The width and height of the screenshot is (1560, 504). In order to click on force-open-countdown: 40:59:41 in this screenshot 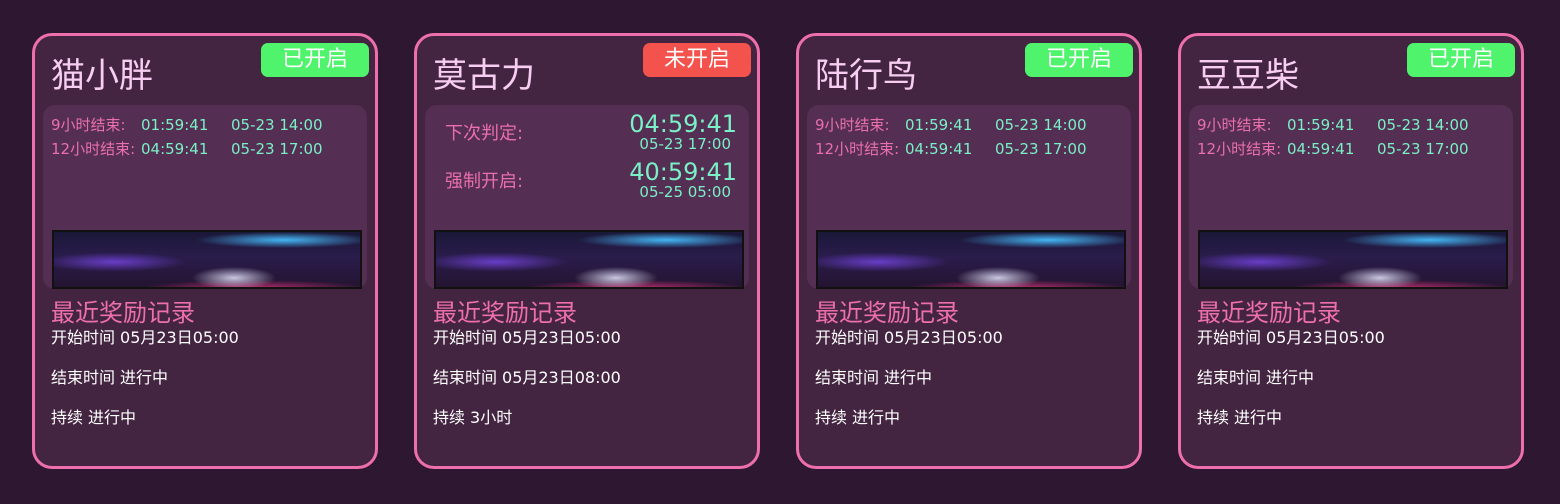, I will do `click(683, 172)`.